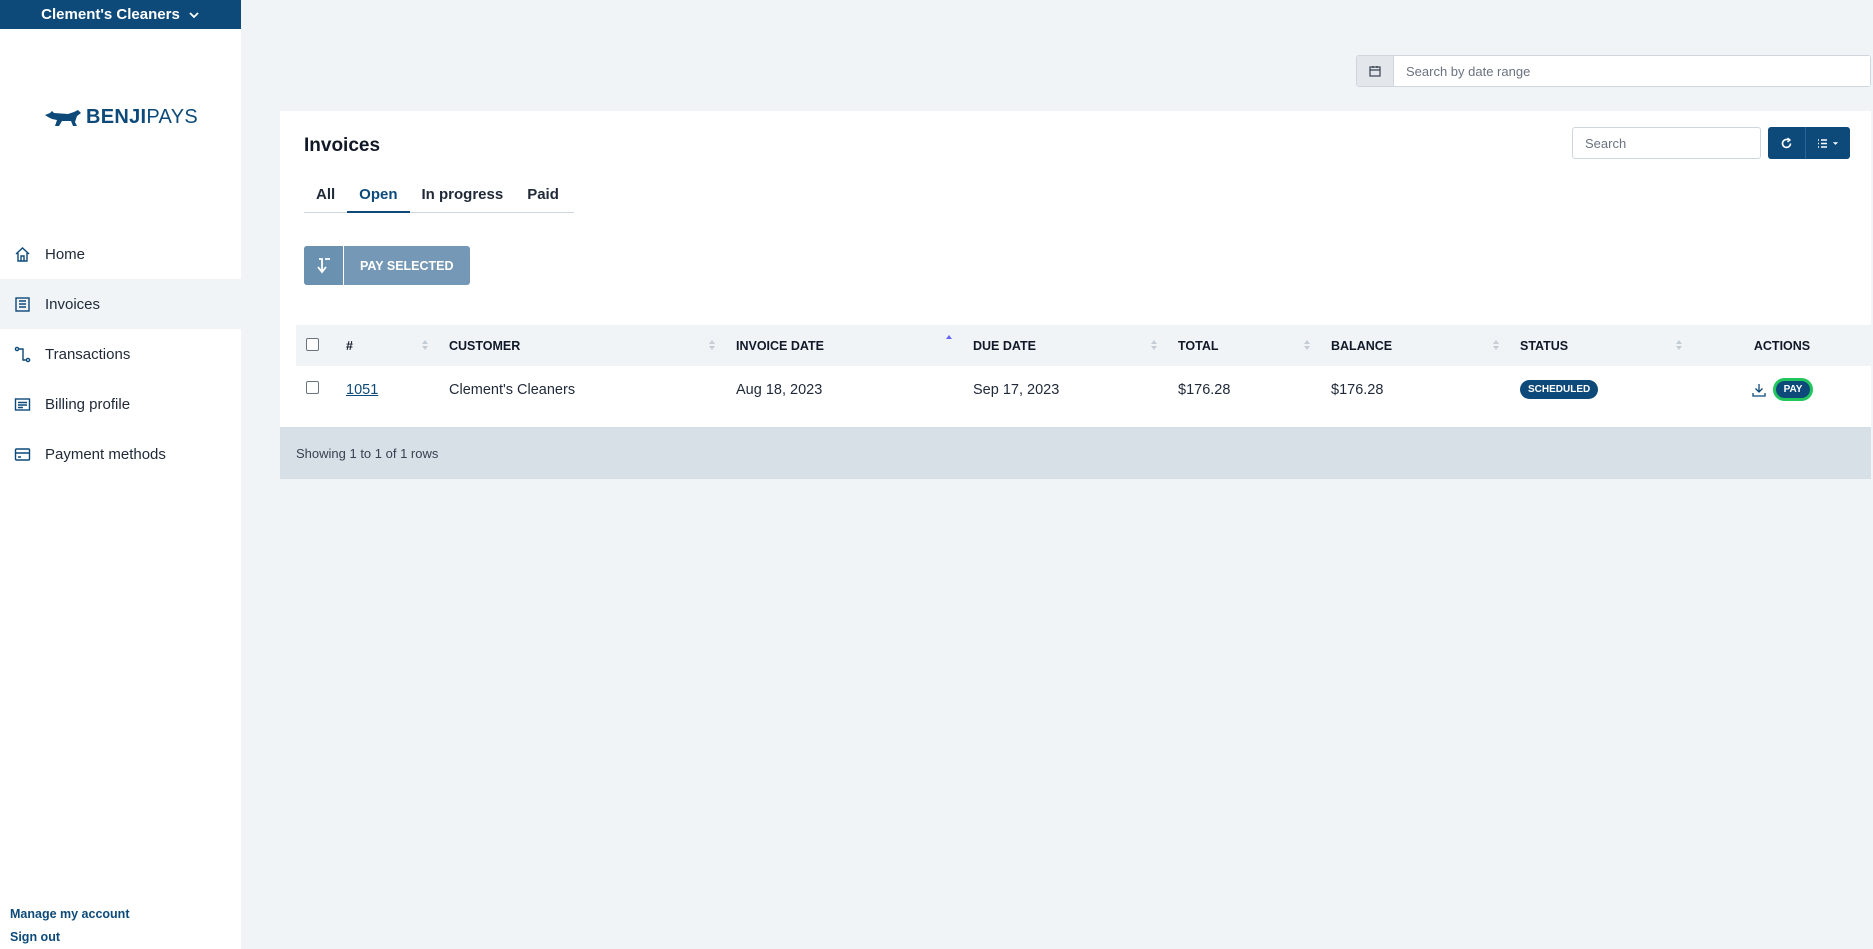  I want to click on column-label: INVOICE DATE, so click(780, 345).